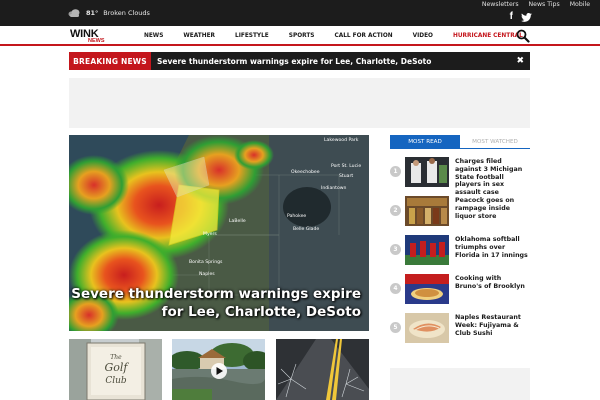 The width and height of the screenshot is (600, 400). What do you see at coordinates (492, 283) in the screenshot?
I see `story-title: Cooking with Bruno's of Brooklyn` at bounding box center [492, 283].